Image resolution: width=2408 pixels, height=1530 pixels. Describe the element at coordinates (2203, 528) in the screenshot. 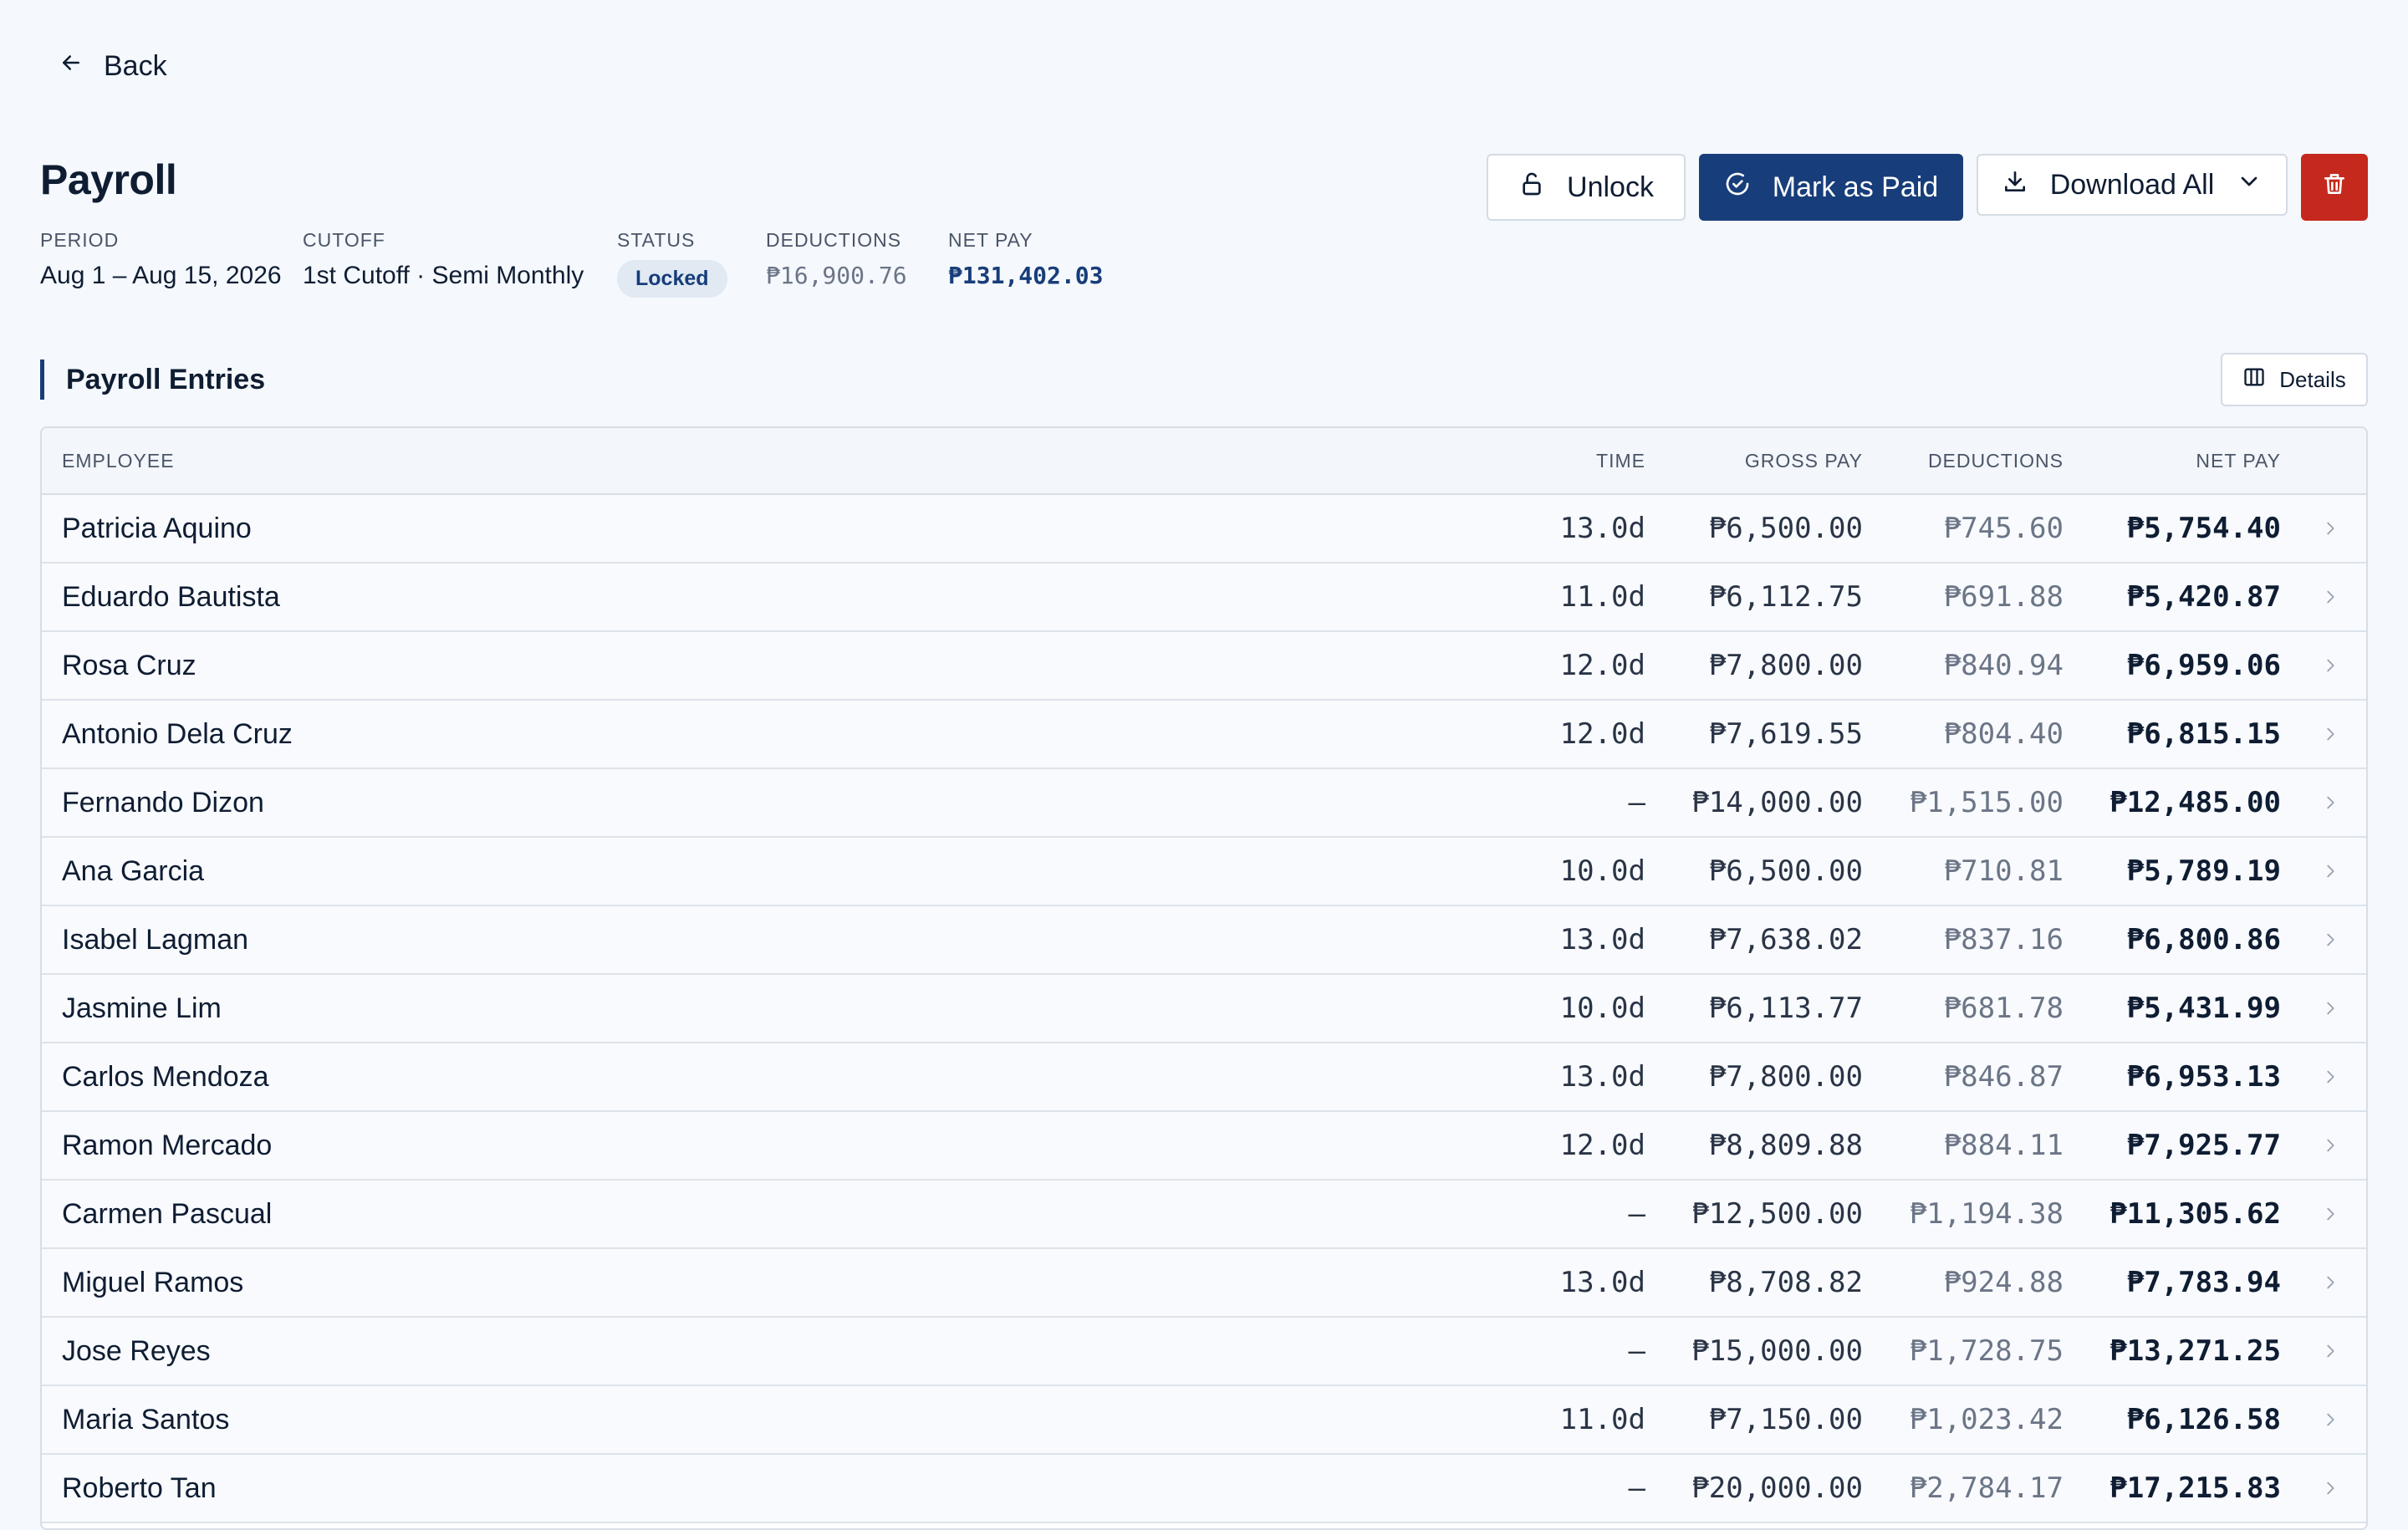

I see `net-pay-value: ₱5,754.40` at that location.